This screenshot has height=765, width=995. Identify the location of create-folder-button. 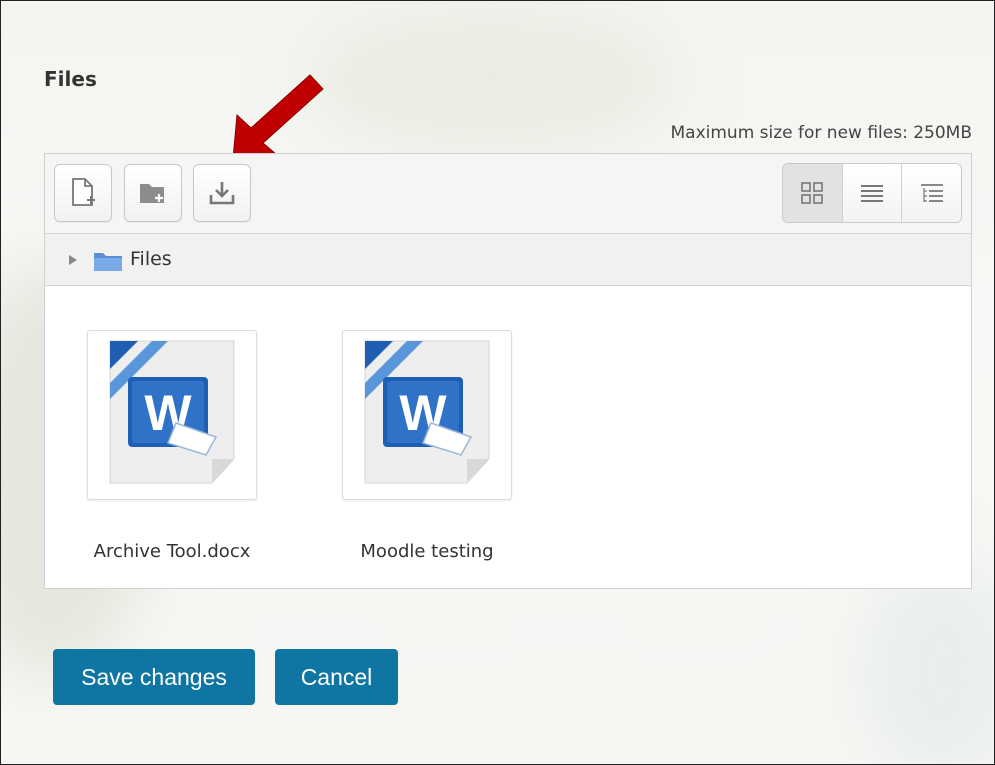
(153, 193).